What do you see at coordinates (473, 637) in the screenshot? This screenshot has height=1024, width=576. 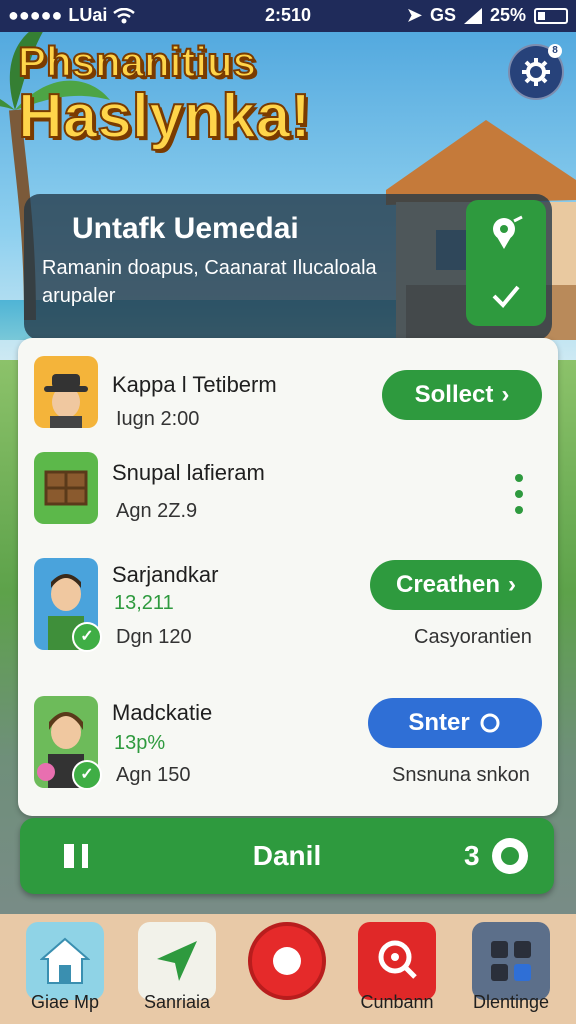 I see `item-note: Casyorantien` at bounding box center [473, 637].